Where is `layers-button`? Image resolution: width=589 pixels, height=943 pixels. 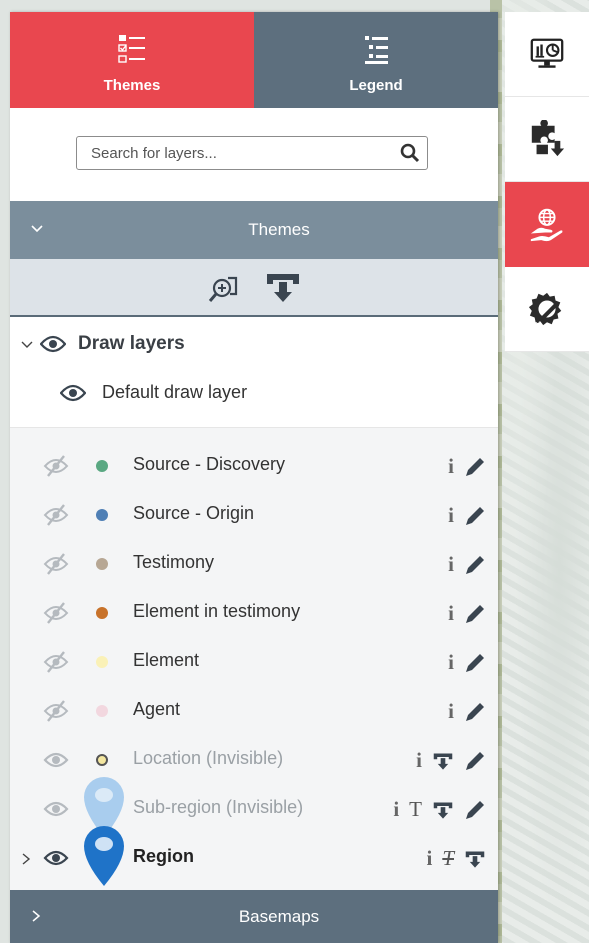 layers-button is located at coordinates (547, 224).